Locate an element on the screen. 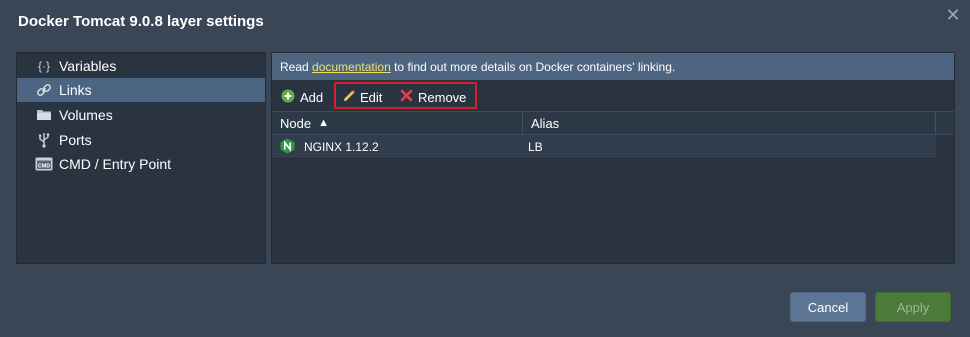 The height and width of the screenshot is (337, 970). sidebar-item-links: Links is located at coordinates (141, 90).